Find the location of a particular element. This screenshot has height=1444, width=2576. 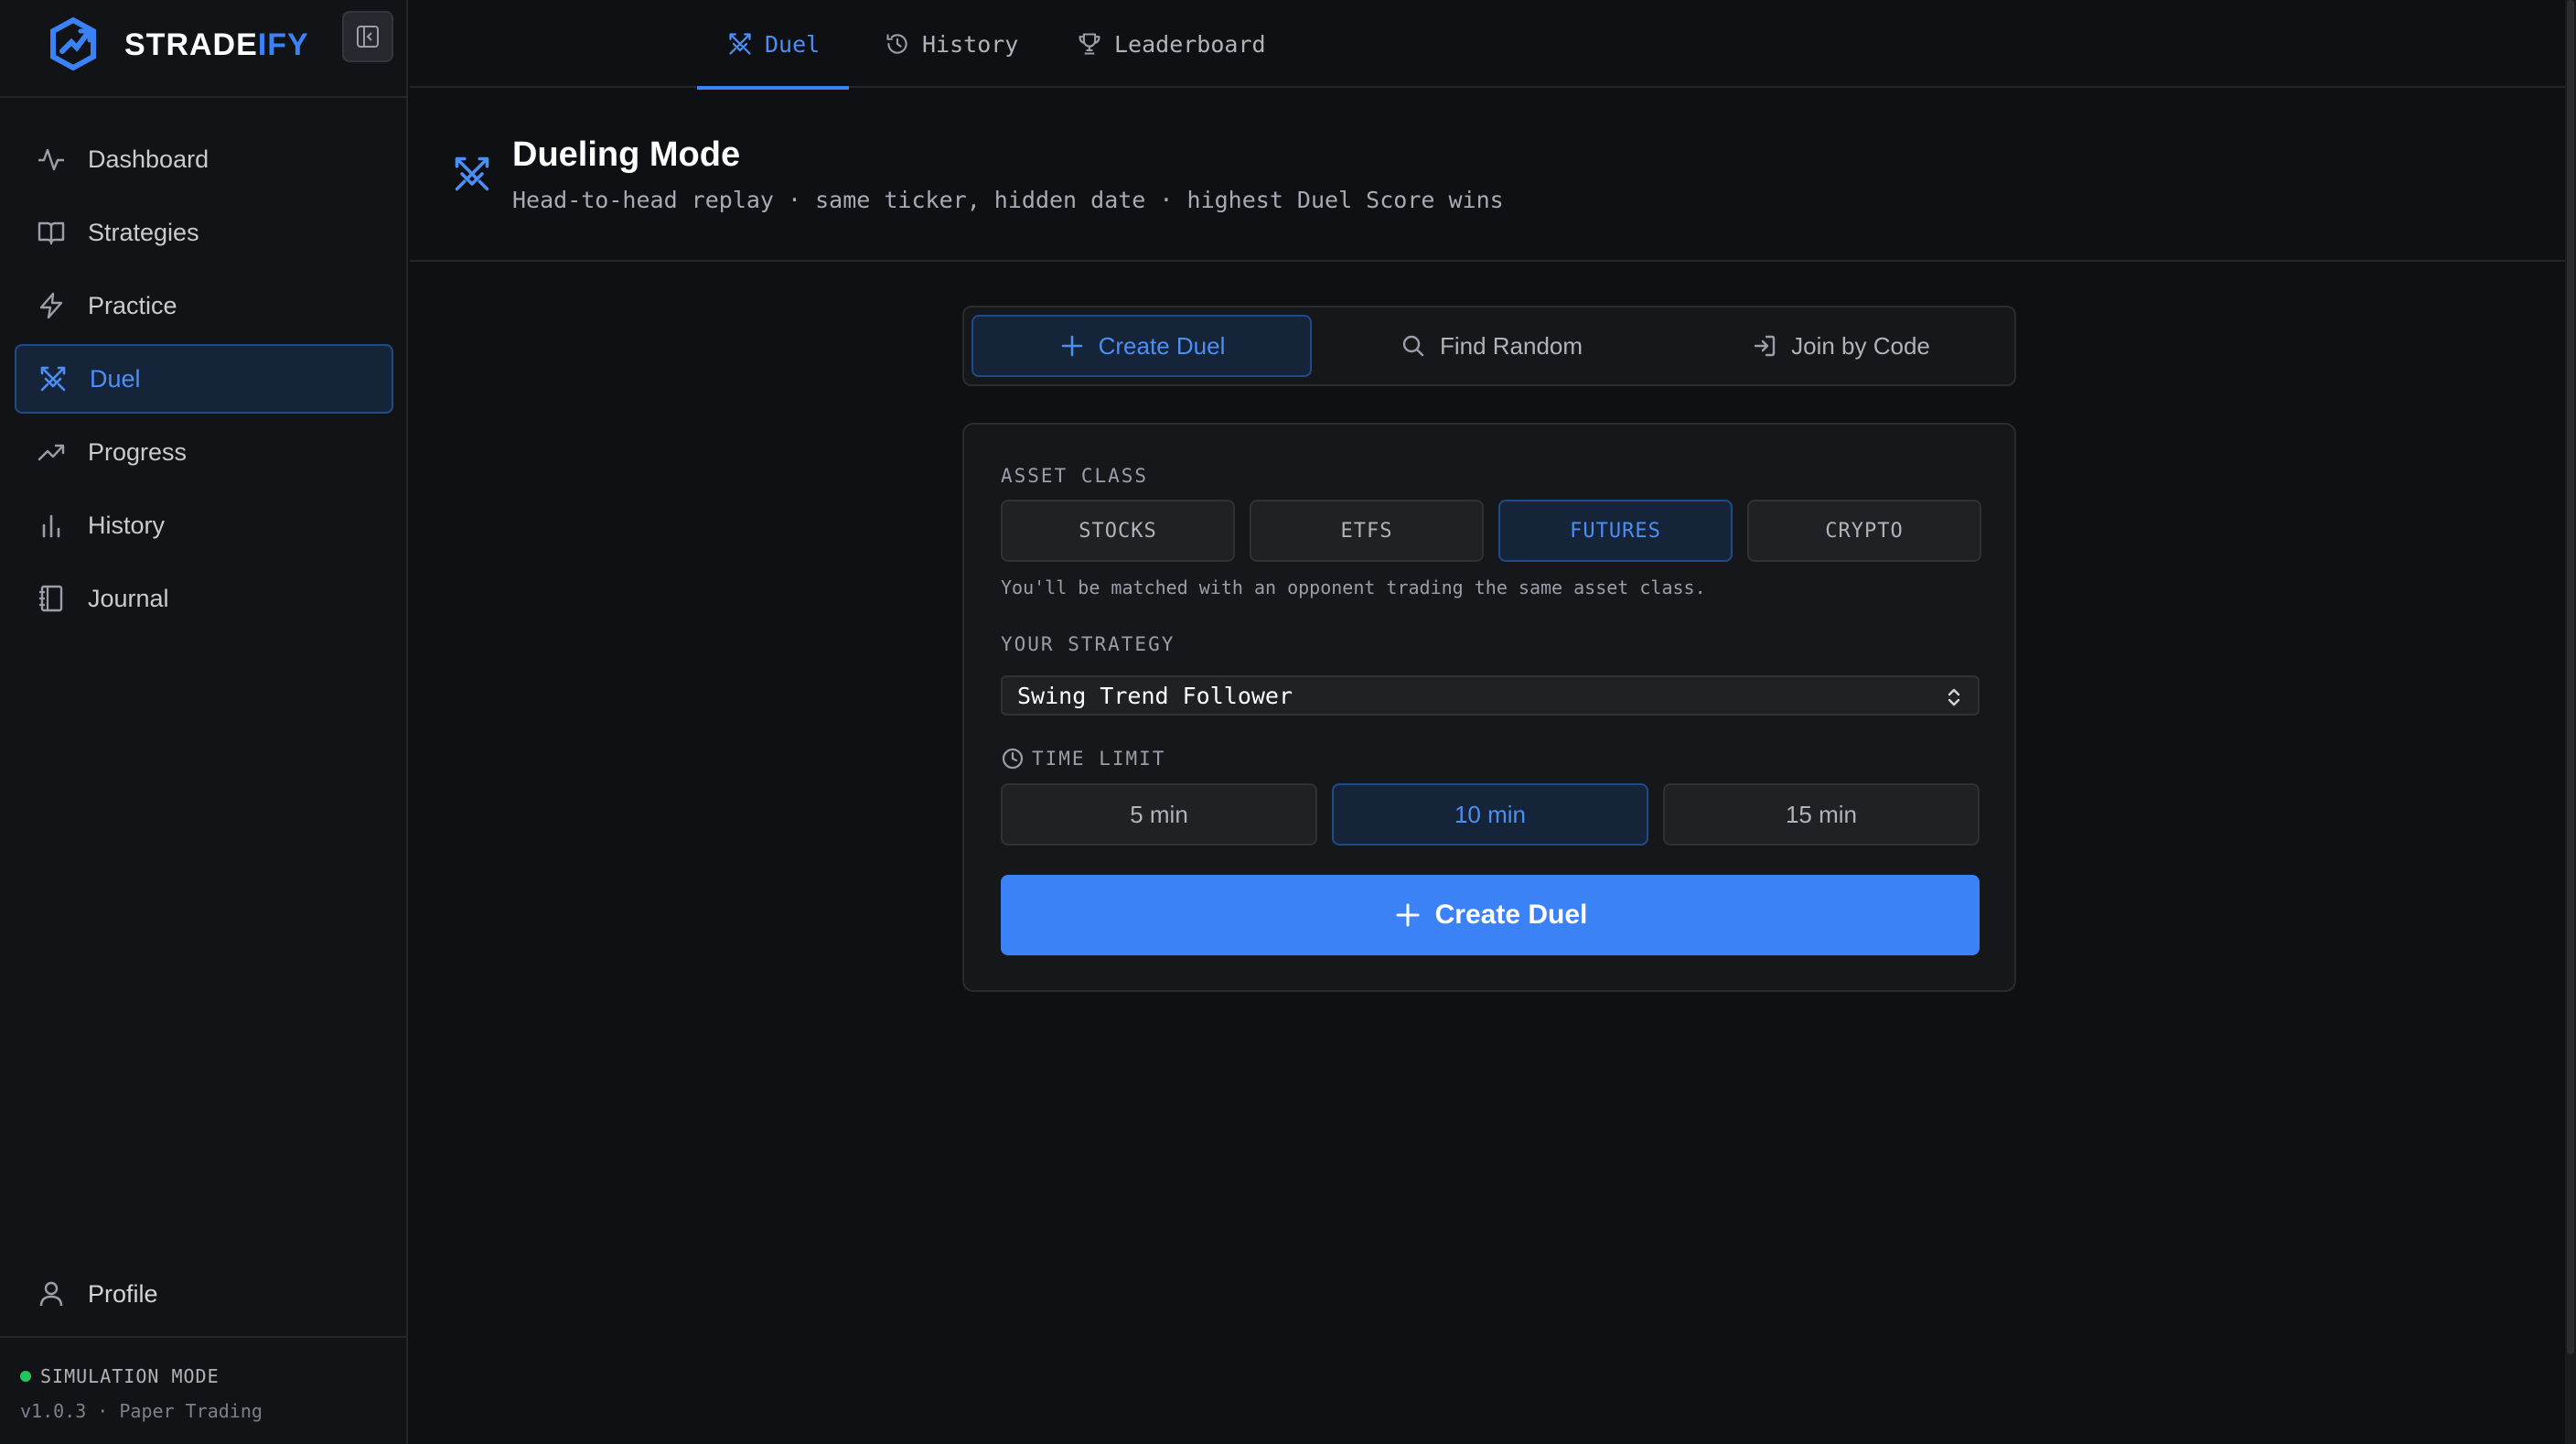

brand: STRADEIFY is located at coordinates (204, 49).